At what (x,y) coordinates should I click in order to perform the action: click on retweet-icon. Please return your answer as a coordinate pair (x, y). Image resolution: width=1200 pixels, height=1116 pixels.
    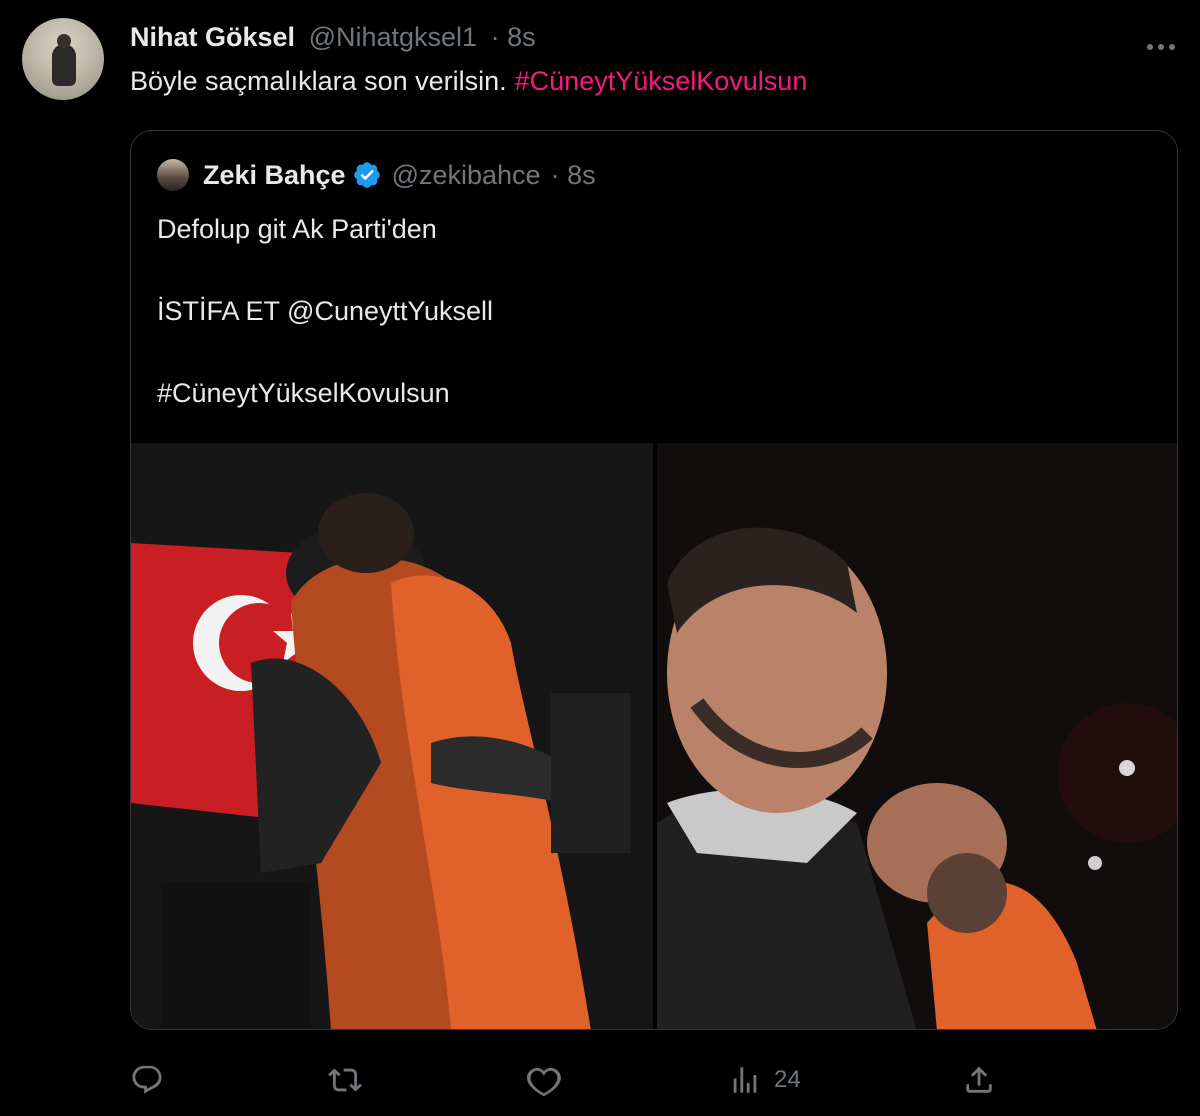
    Looking at the image, I should click on (345, 1080).